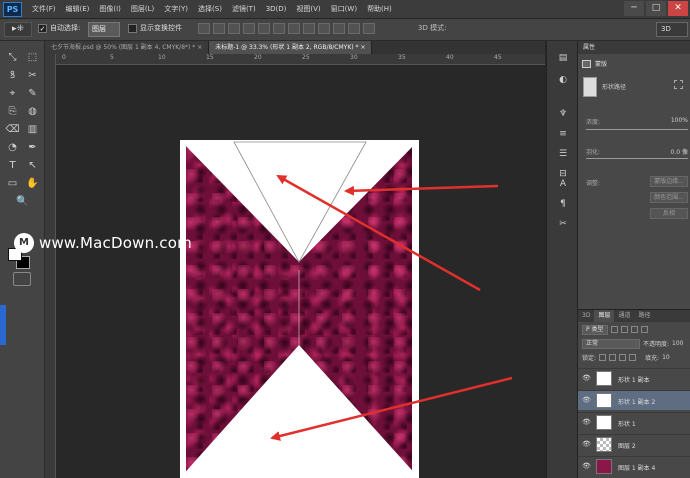 The image size is (690, 478). What do you see at coordinates (634, 47) in the screenshot?
I see `properties-title: 属性` at bounding box center [634, 47].